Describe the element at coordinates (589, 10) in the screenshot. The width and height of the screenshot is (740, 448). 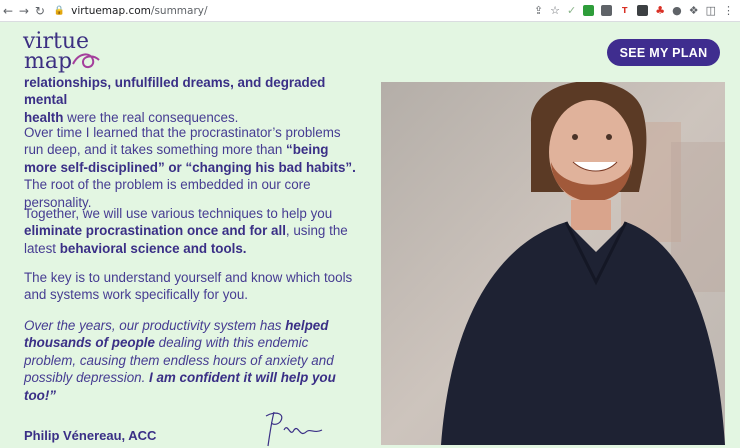
I see `green-extension-icon` at that location.